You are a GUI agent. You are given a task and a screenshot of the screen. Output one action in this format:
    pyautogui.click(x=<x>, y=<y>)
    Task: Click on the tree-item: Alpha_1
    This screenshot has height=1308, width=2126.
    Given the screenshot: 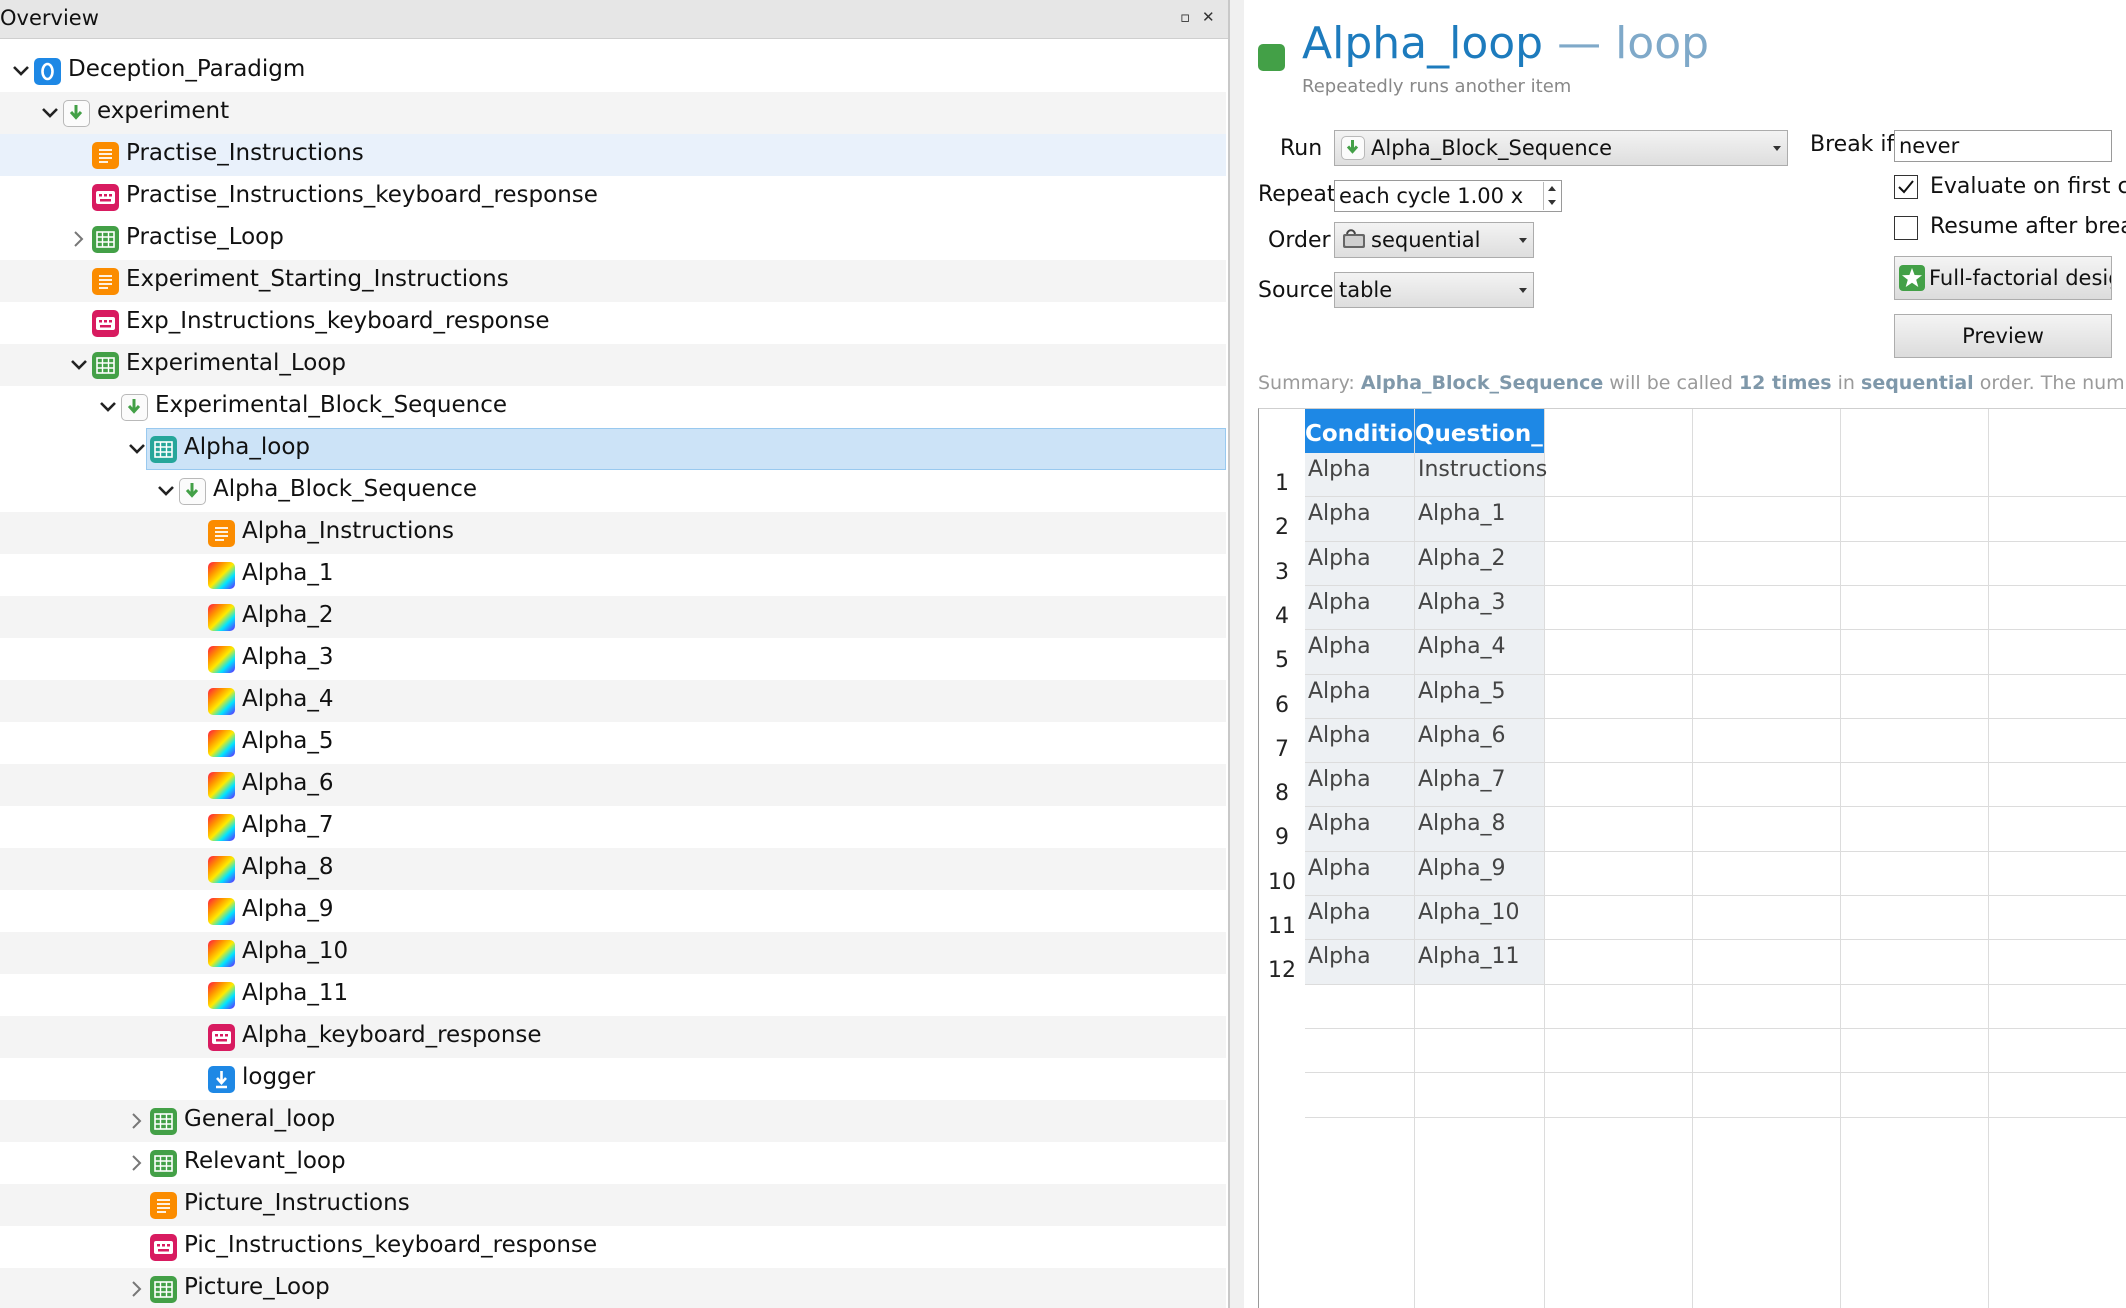 What is the action you would take?
    pyautogui.click(x=613, y=575)
    